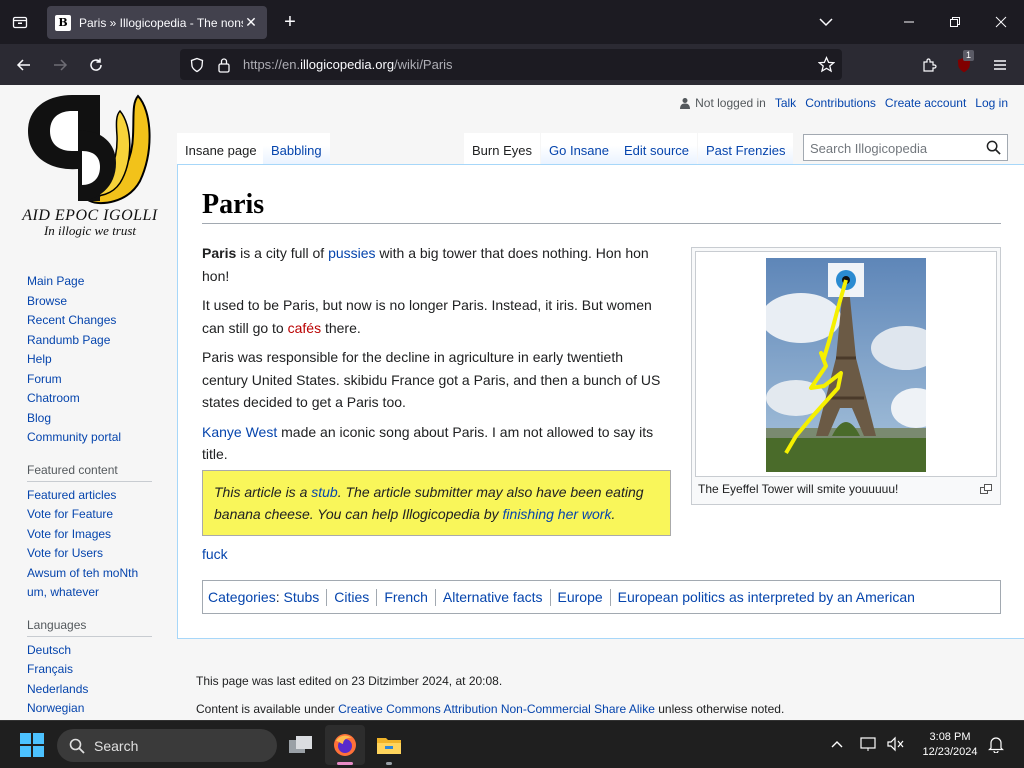 The image size is (1024, 768). What do you see at coordinates (89, 574) in the screenshot?
I see `sidebar-item-awsum-of-teh-month: Awsum of teh moNth` at bounding box center [89, 574].